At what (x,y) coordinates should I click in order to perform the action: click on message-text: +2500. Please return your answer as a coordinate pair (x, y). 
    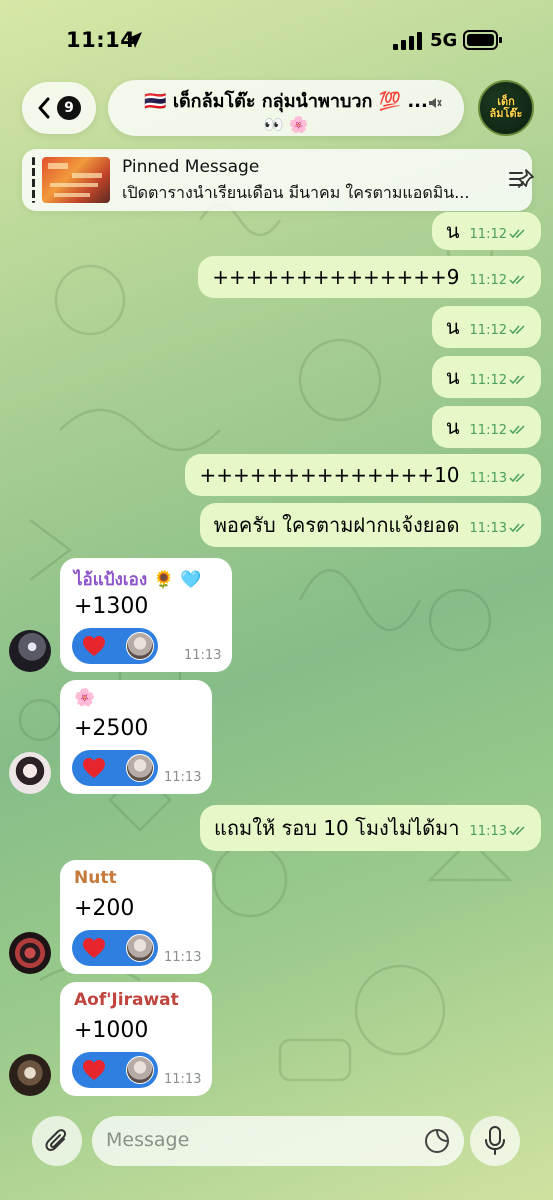
    Looking at the image, I should click on (111, 728).